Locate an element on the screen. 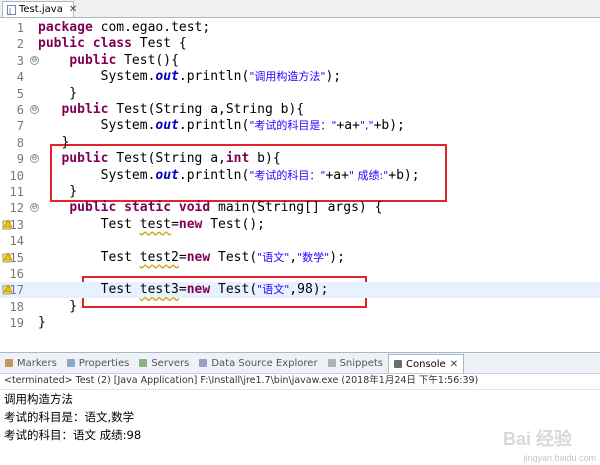  line-number: 2 is located at coordinates (20, 44).